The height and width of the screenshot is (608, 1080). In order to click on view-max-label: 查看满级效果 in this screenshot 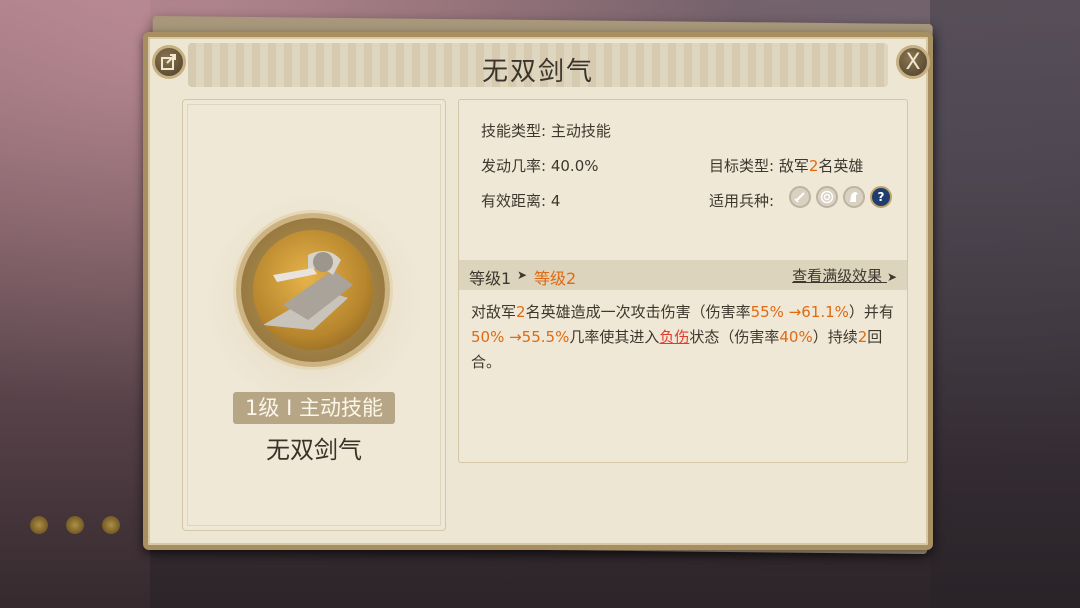, I will do `click(837, 276)`.